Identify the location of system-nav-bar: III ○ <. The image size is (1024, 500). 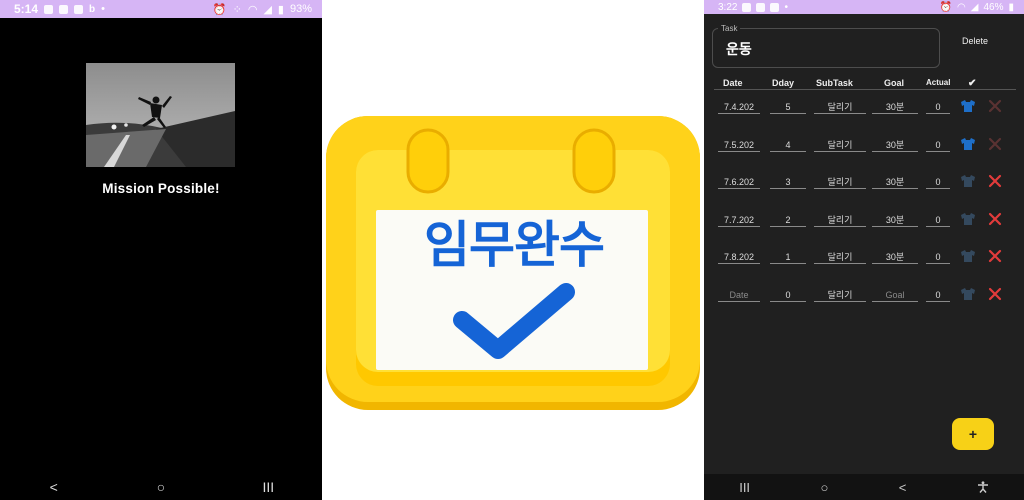
(864, 487).